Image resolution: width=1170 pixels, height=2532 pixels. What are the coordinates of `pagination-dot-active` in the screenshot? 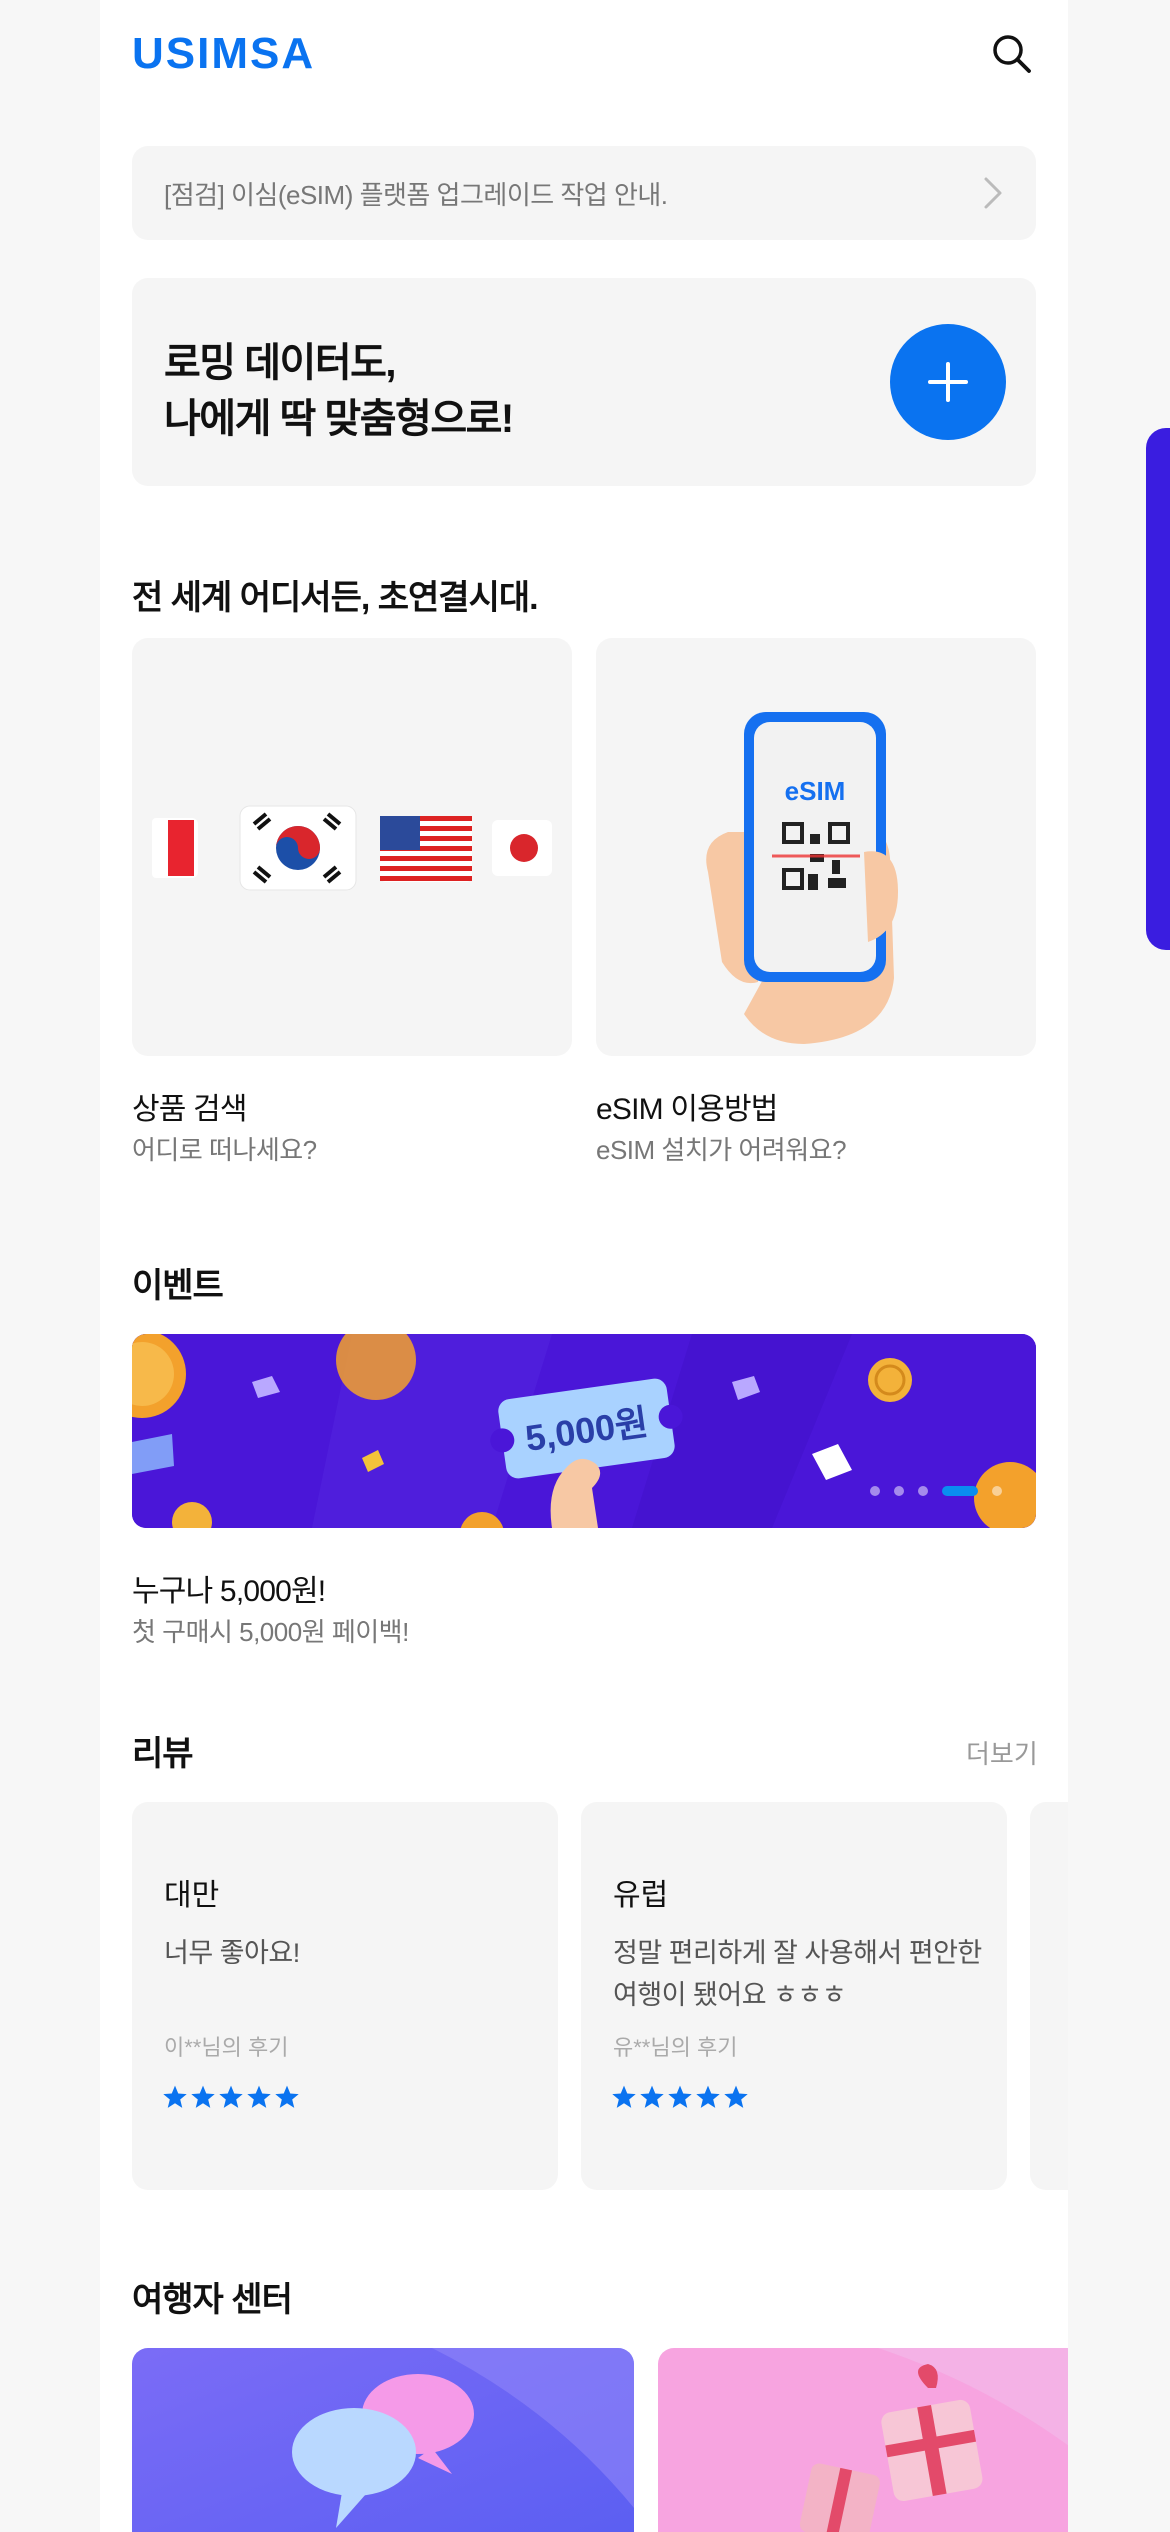 It's located at (960, 1491).